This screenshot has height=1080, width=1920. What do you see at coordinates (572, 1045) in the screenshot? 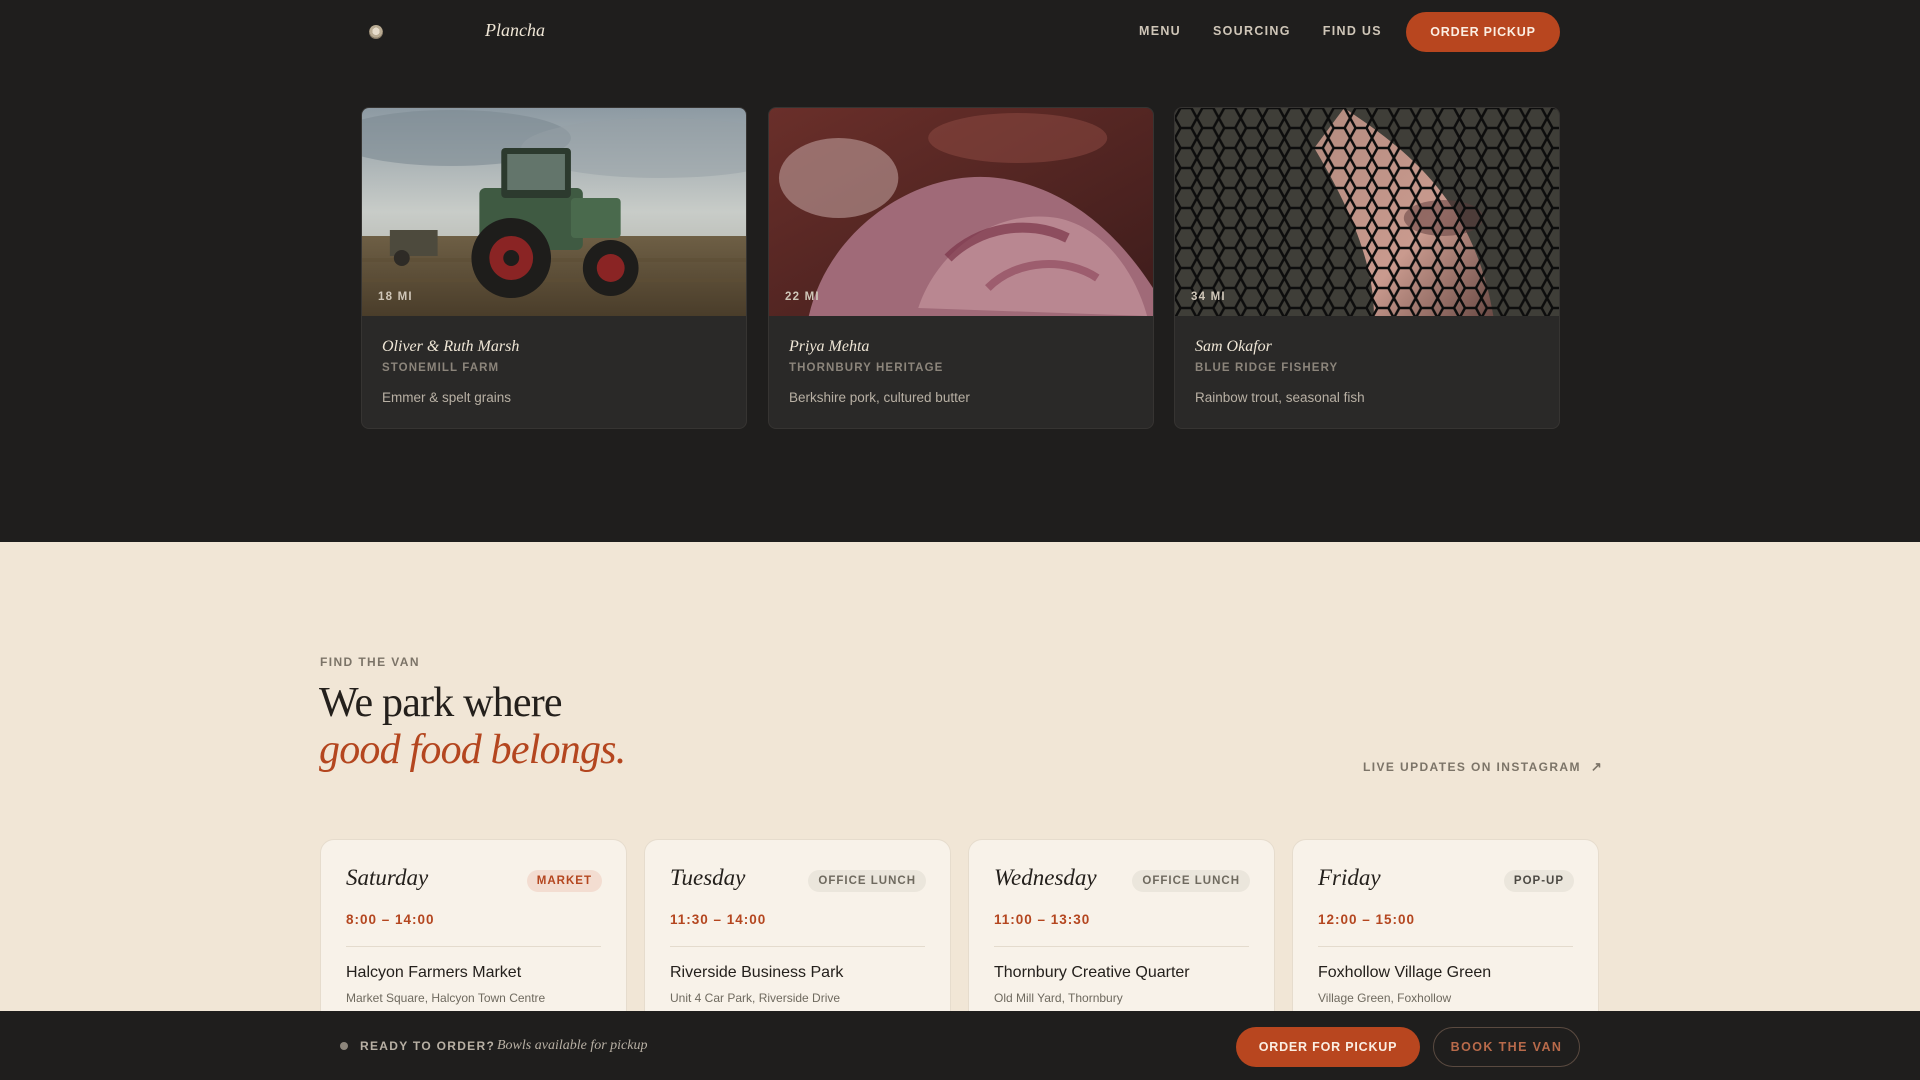
I see `pickup-note: Bowls available for pickup` at bounding box center [572, 1045].